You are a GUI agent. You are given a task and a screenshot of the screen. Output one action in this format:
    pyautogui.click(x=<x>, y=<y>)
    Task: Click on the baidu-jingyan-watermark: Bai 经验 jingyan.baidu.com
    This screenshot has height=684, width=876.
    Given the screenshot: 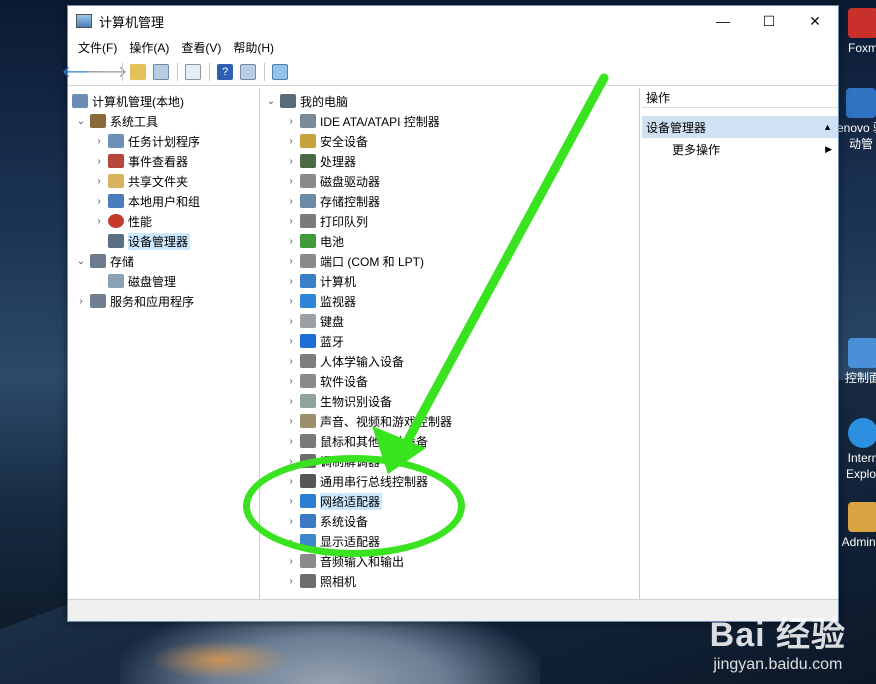 What is the action you would take?
    pyautogui.click(x=778, y=640)
    